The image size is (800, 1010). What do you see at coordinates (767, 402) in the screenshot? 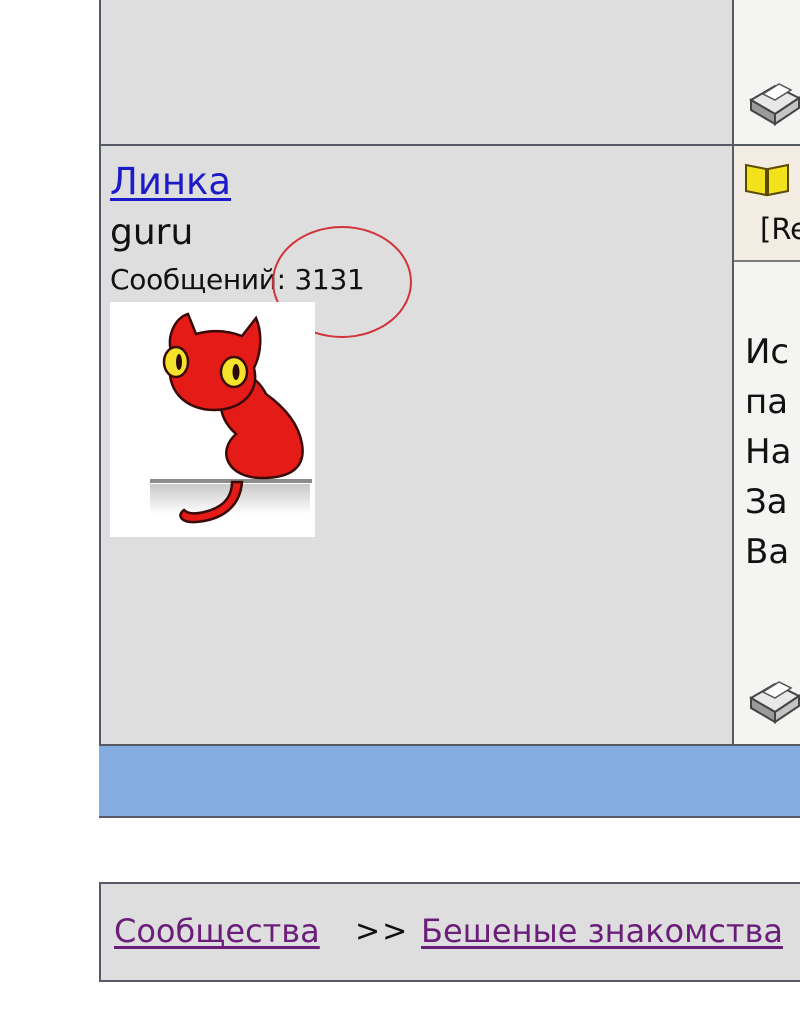
I see `message-text-line: па` at bounding box center [767, 402].